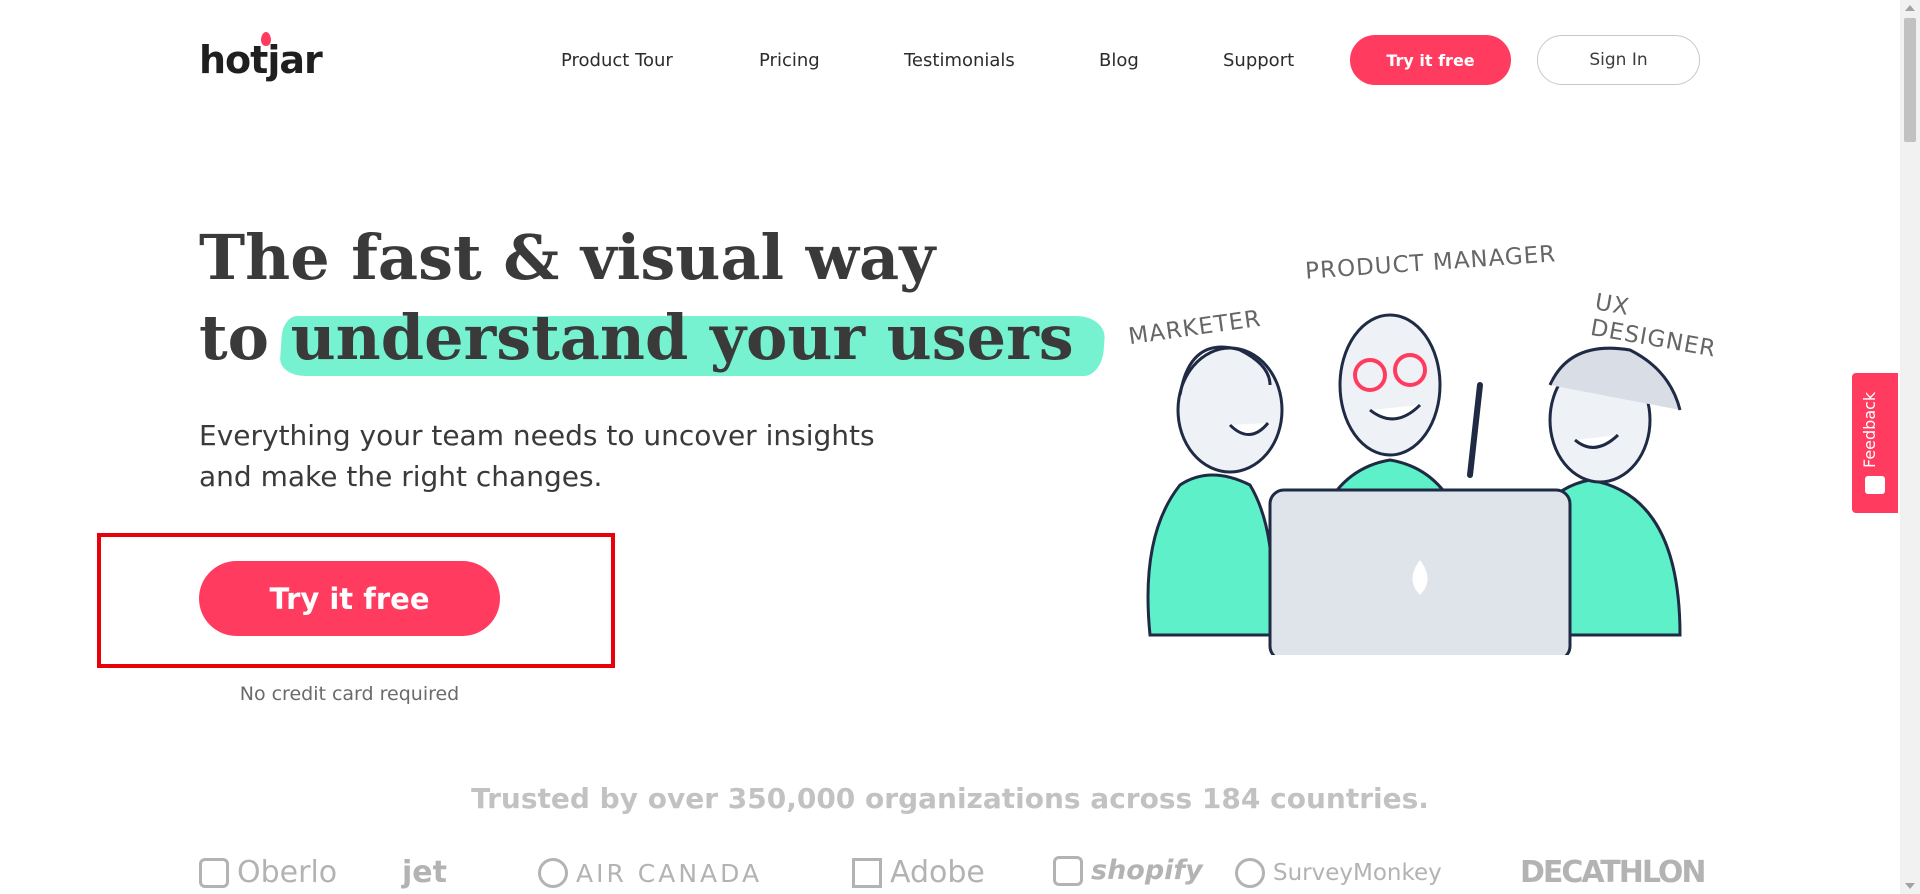 The height and width of the screenshot is (894, 1920). What do you see at coordinates (214, 872) in the screenshot?
I see `oberlo-icon` at bounding box center [214, 872].